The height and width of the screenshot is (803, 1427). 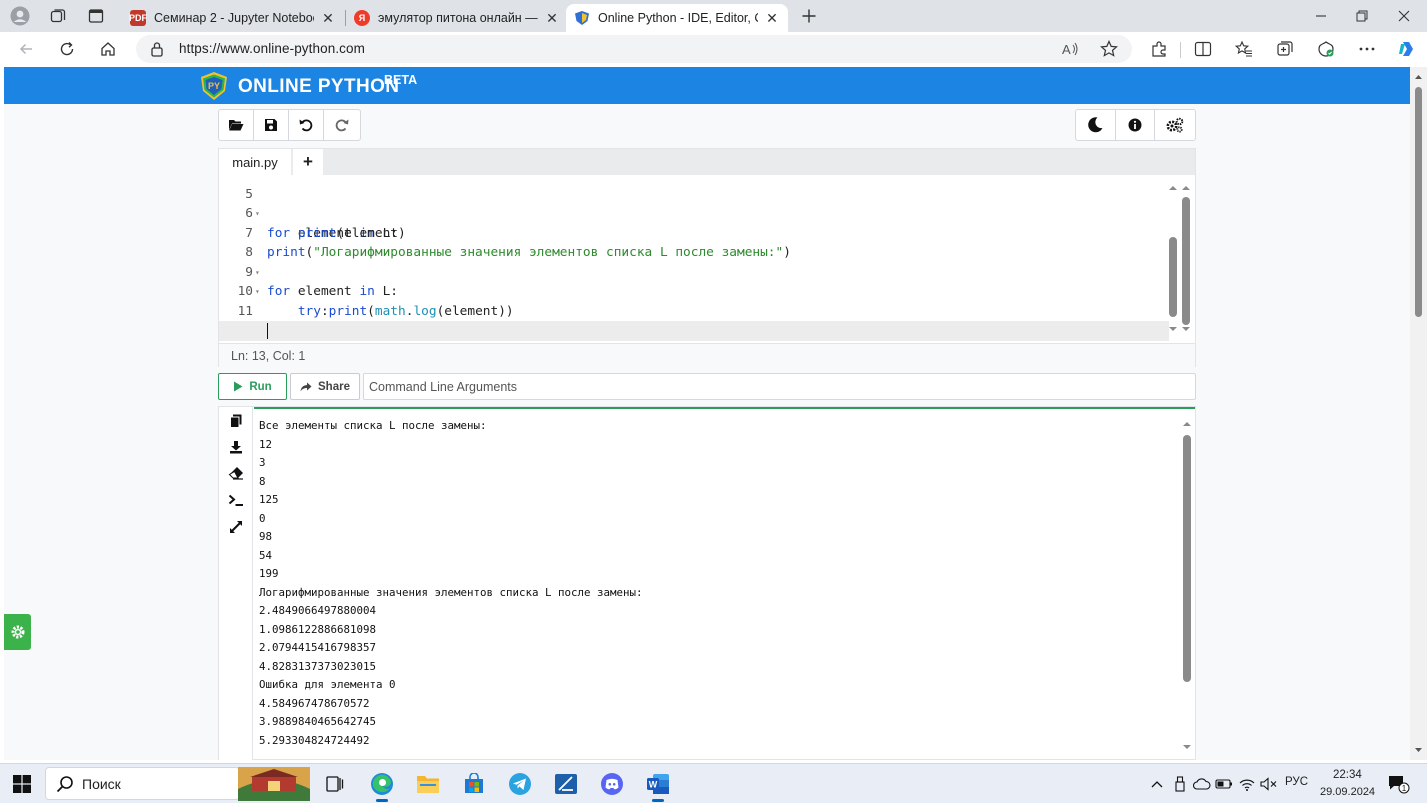 What do you see at coordinates (327, 684) in the screenshot?
I see `console-line: Ошибка для элемента 0` at bounding box center [327, 684].